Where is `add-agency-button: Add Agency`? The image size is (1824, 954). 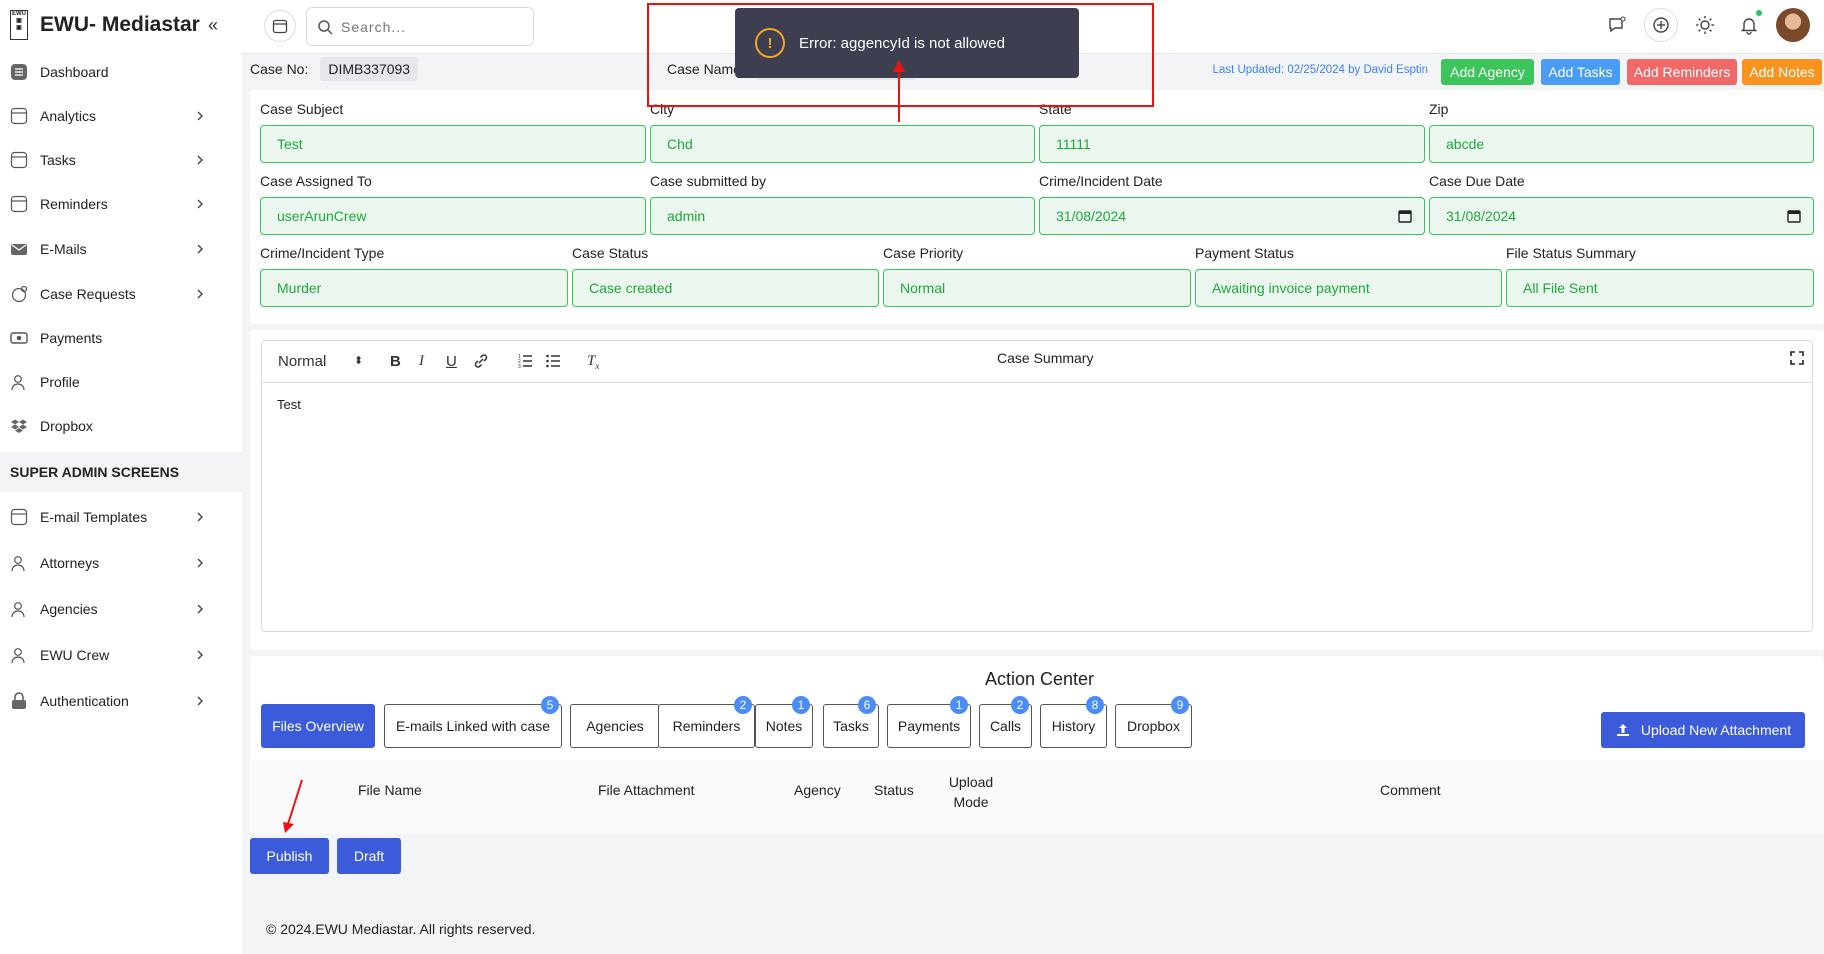
add-agency-button: Add Agency is located at coordinates (1487, 72).